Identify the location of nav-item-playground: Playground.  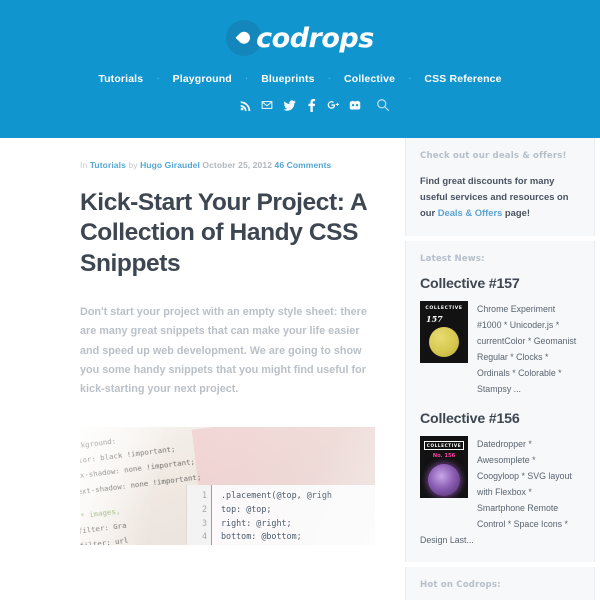
(202, 79).